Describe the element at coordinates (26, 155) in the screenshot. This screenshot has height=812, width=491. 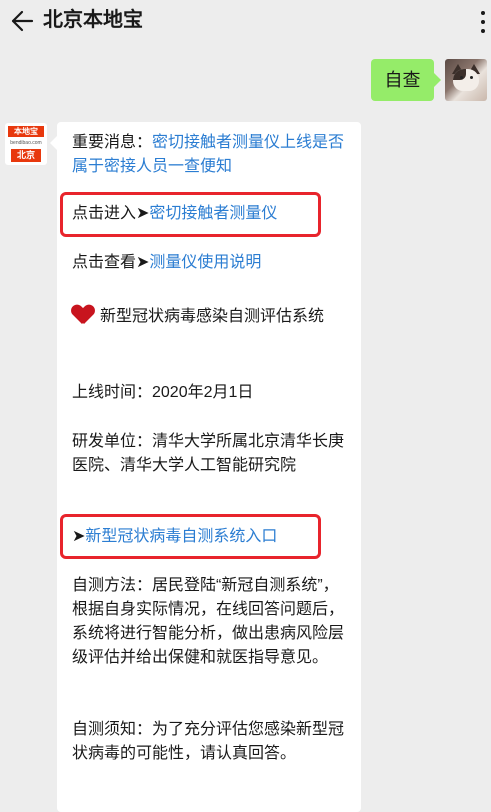
I see `logo-city-text: 北京` at that location.